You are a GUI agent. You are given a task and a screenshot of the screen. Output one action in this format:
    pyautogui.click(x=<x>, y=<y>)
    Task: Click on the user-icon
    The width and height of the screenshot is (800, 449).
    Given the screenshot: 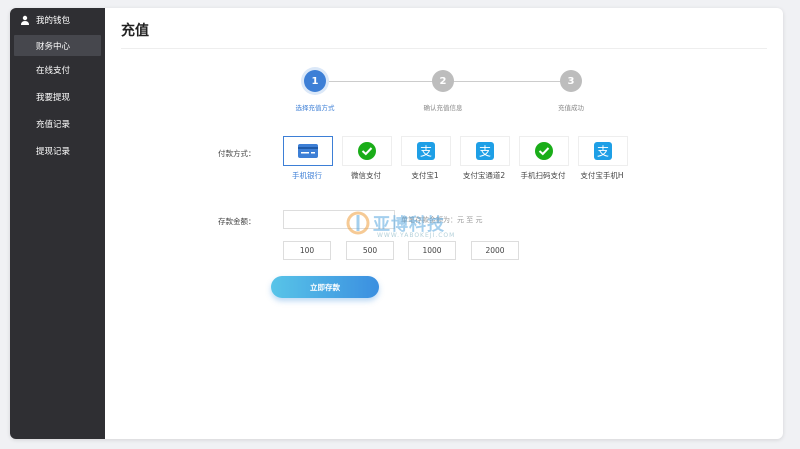 What is the action you would take?
    pyautogui.click(x=25, y=20)
    